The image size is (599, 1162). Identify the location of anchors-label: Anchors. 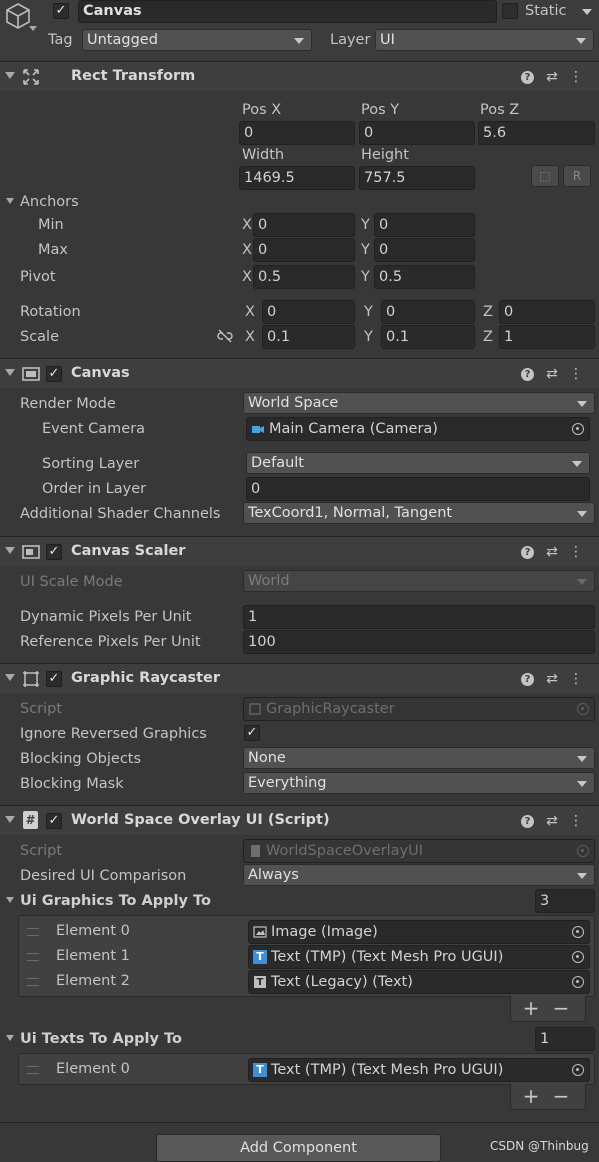
(49, 202).